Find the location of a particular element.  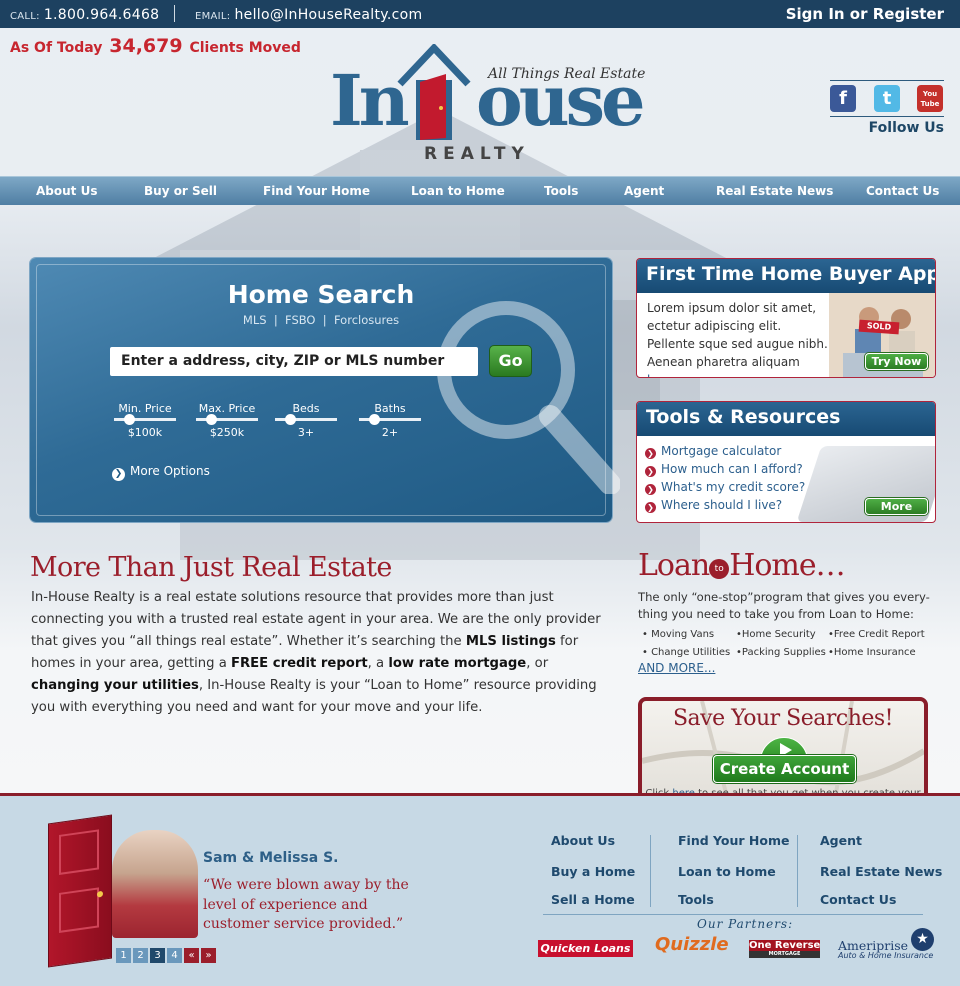

try-now-button: Try Now is located at coordinates (896, 361).